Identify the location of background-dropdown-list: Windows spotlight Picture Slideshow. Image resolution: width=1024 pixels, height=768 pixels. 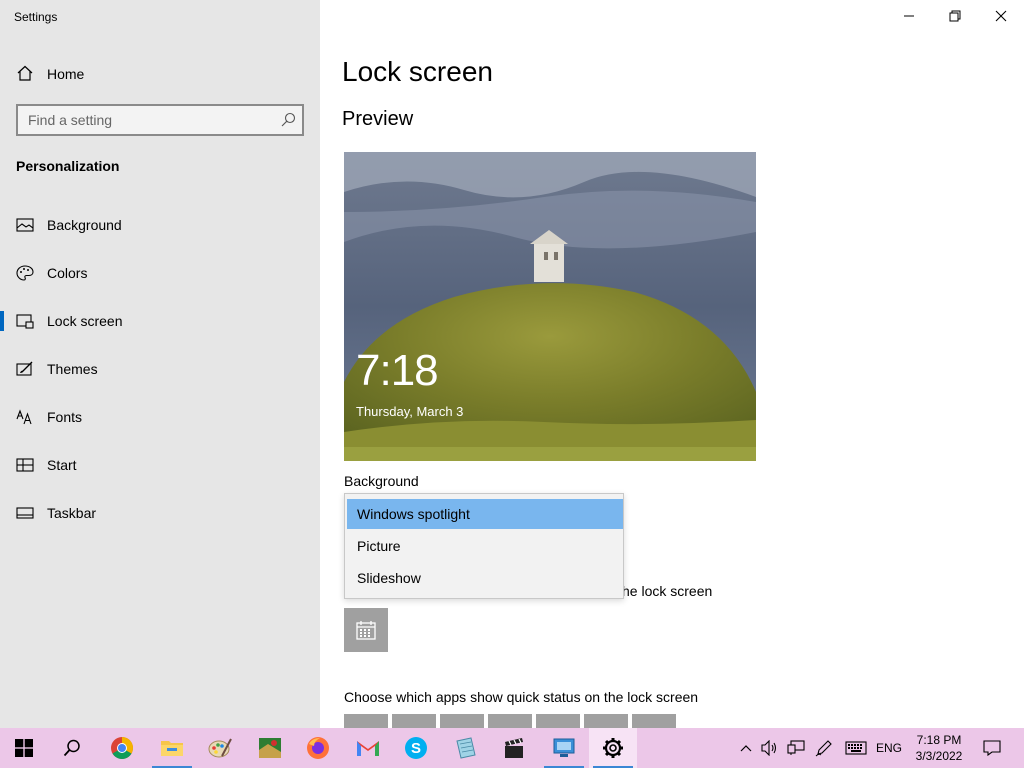
(484, 546).